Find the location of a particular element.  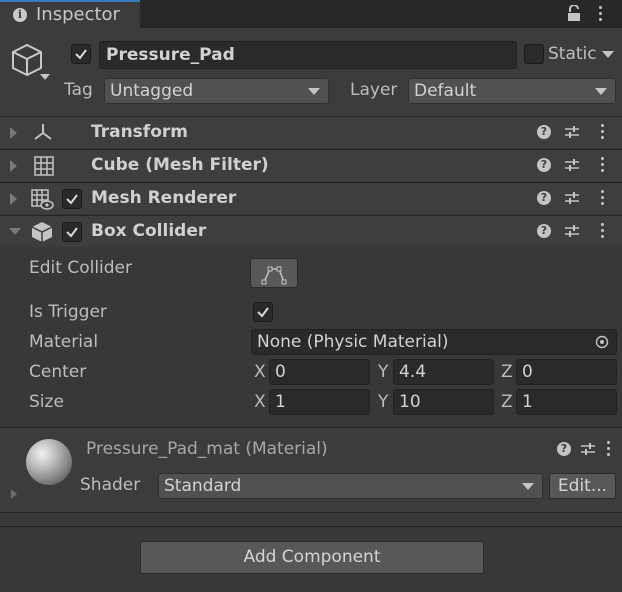

object-name-field: Pressure_Pad is located at coordinates (308, 55).